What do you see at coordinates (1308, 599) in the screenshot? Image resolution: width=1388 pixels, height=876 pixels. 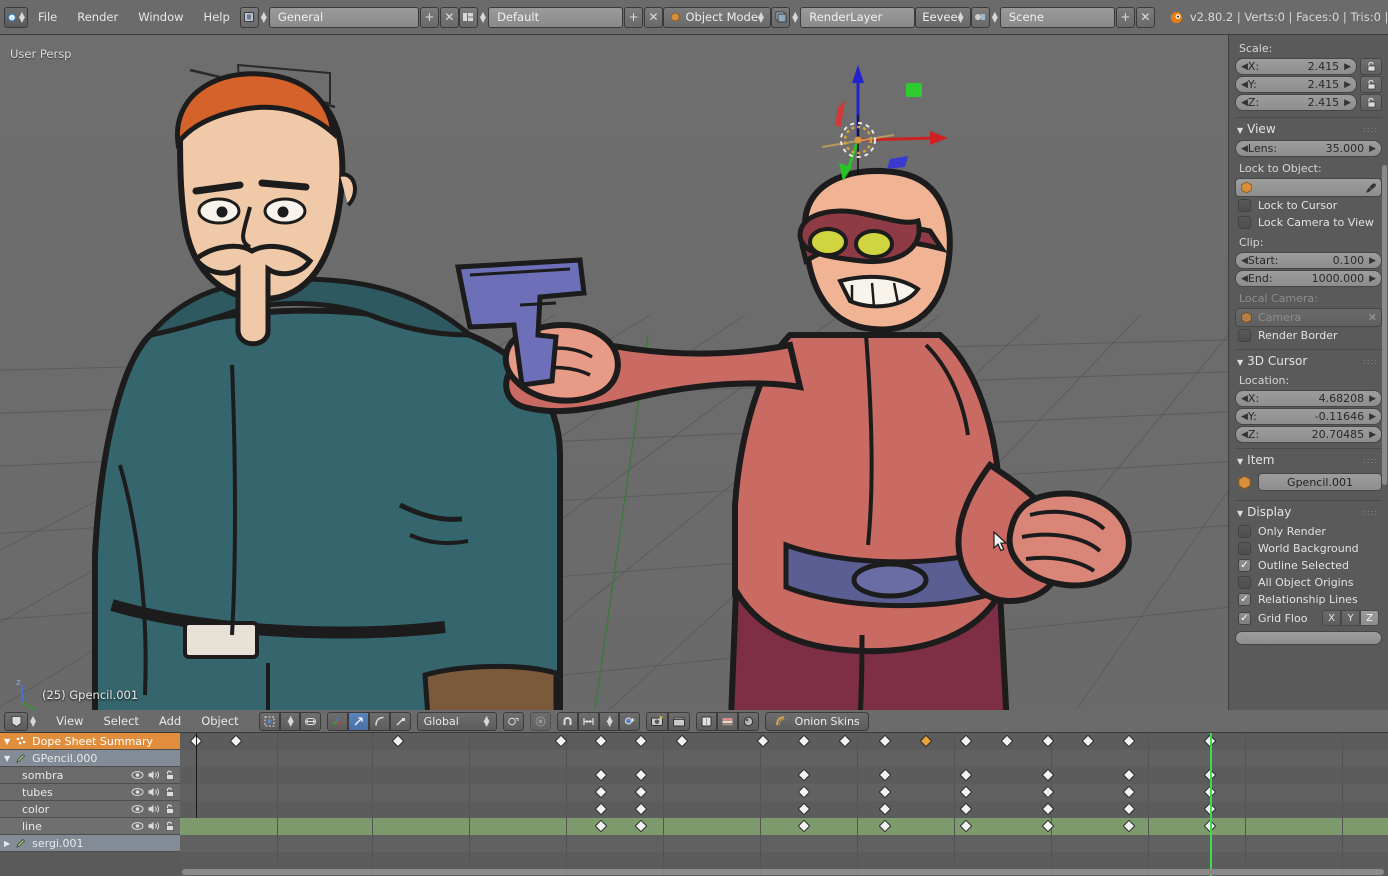 I see `relationship-lines-row: ✓ Relationship Lines` at bounding box center [1308, 599].